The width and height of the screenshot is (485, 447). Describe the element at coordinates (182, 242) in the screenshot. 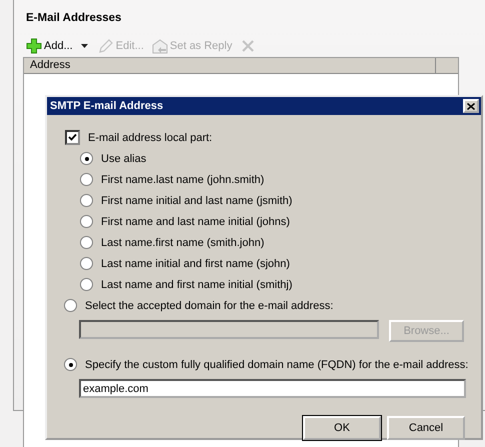

I see `radio-label: Last name.first name (smith.john)` at that location.